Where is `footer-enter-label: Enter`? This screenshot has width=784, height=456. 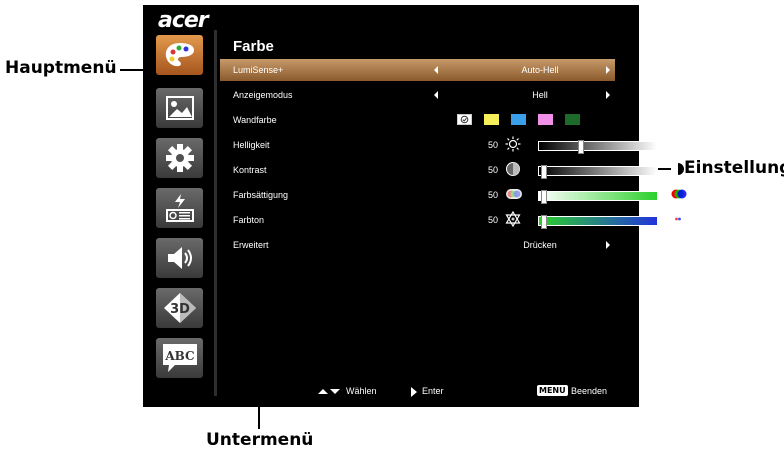 footer-enter-label: Enter is located at coordinates (433, 391).